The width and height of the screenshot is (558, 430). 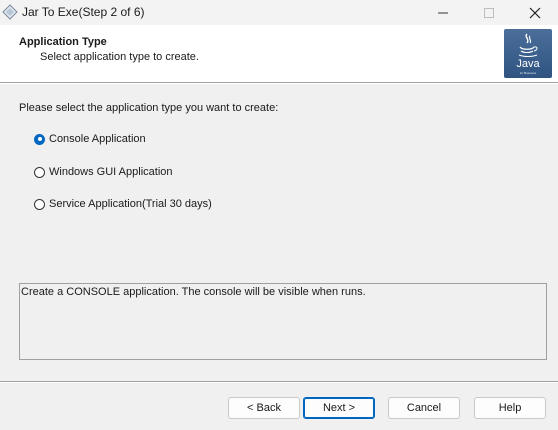 I want to click on close-icon, so click(x=535, y=12).